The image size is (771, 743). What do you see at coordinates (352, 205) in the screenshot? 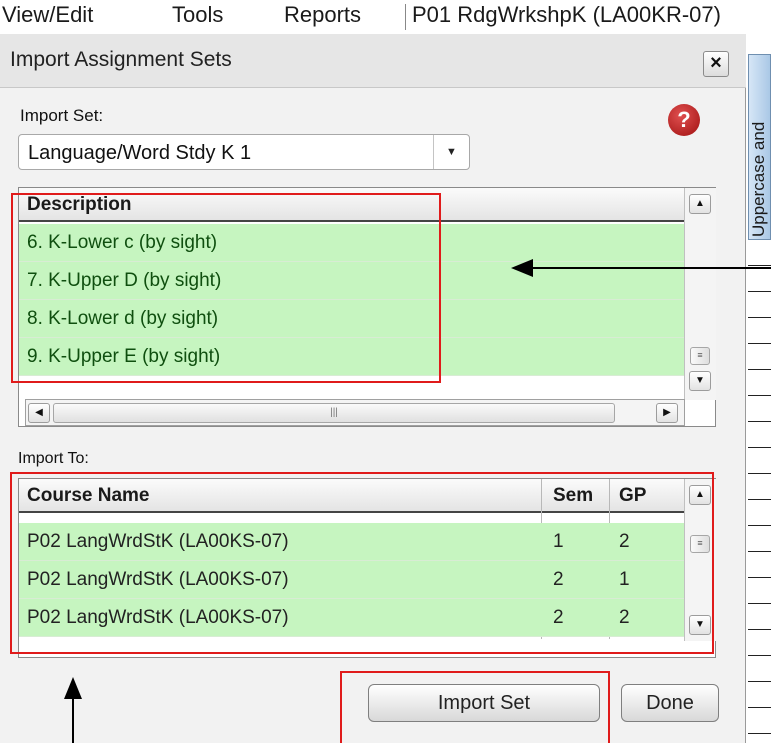
I see `description-header: Description` at bounding box center [352, 205].